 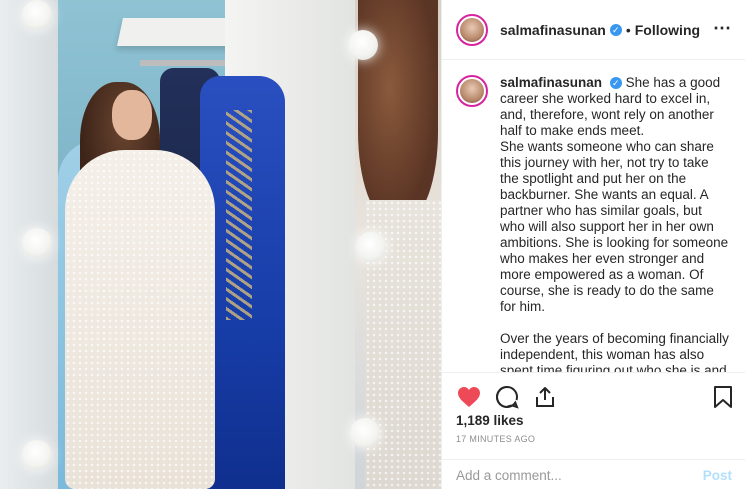 I want to click on avatar, so click(x=472, y=29).